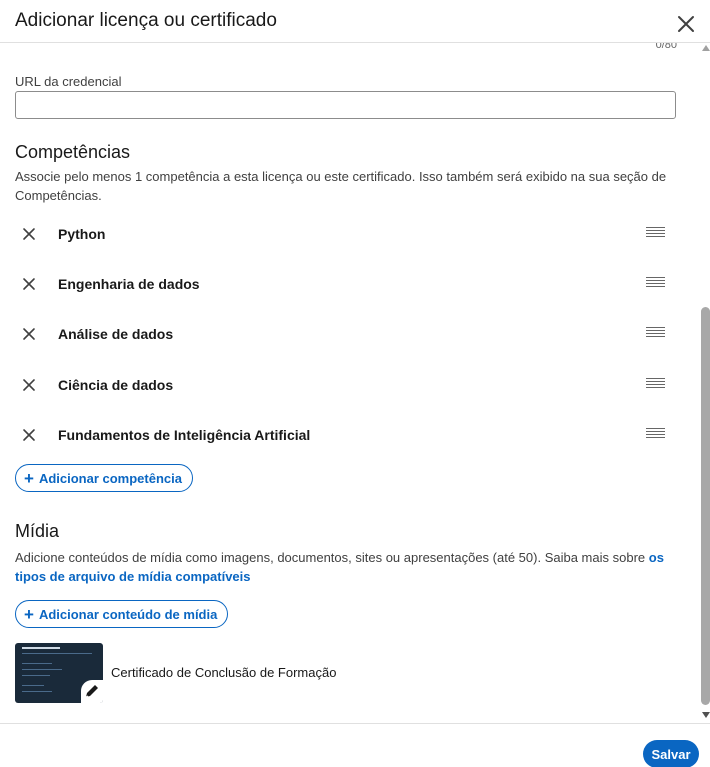 Image resolution: width=710 pixels, height=767 pixels. I want to click on skill-label: Engenharia de dados, so click(129, 284).